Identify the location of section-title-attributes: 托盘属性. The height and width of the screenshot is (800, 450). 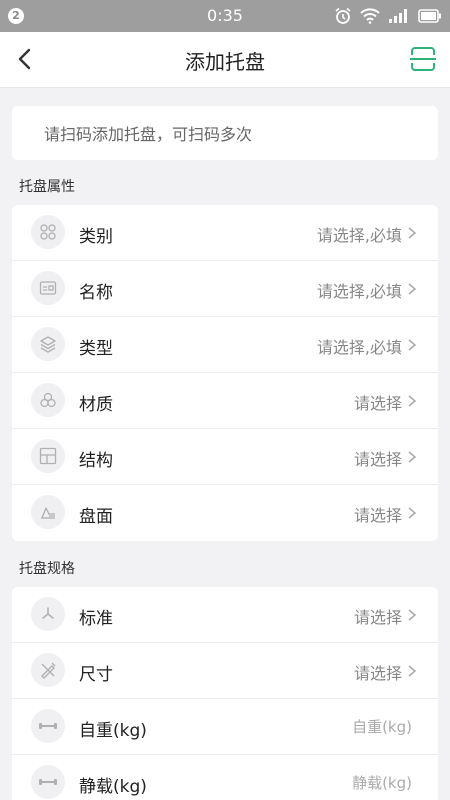
(47, 187).